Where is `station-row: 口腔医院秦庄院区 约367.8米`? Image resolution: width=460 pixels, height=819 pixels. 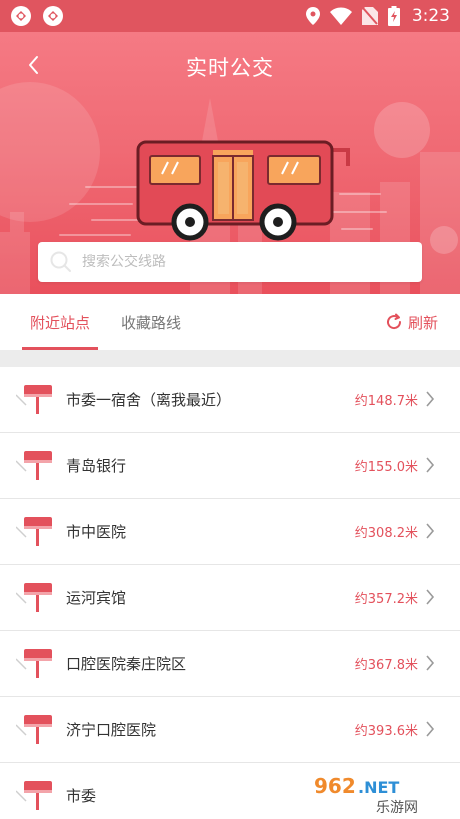
station-row: 口腔医院秦庄院区 约367.8米 is located at coordinates (230, 664).